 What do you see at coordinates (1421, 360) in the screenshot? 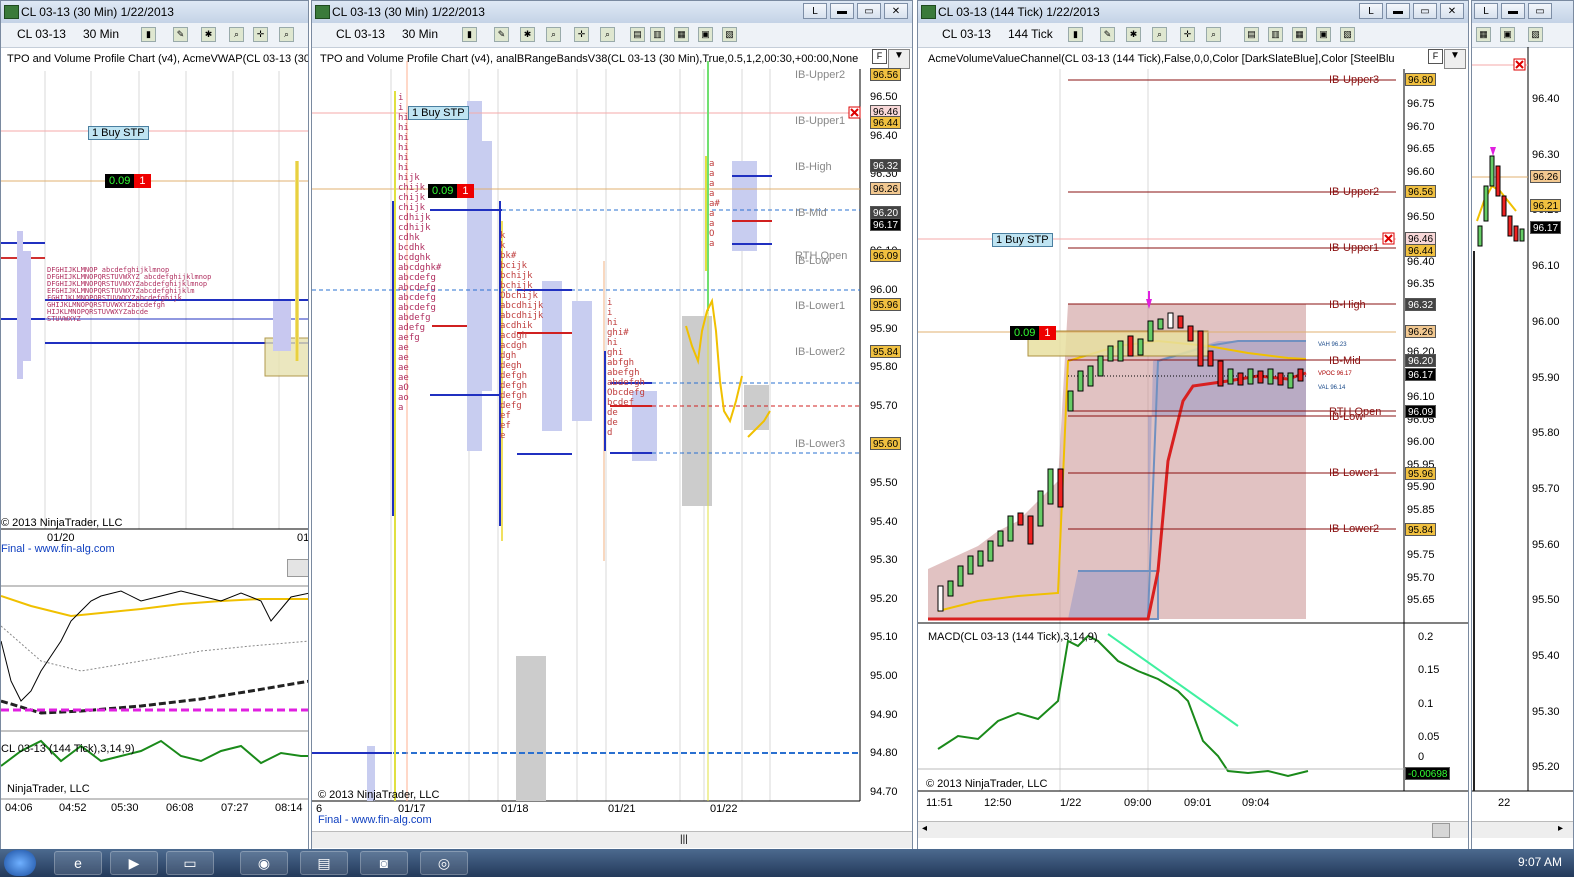
I see `price-tag: 96.20` at bounding box center [1421, 360].